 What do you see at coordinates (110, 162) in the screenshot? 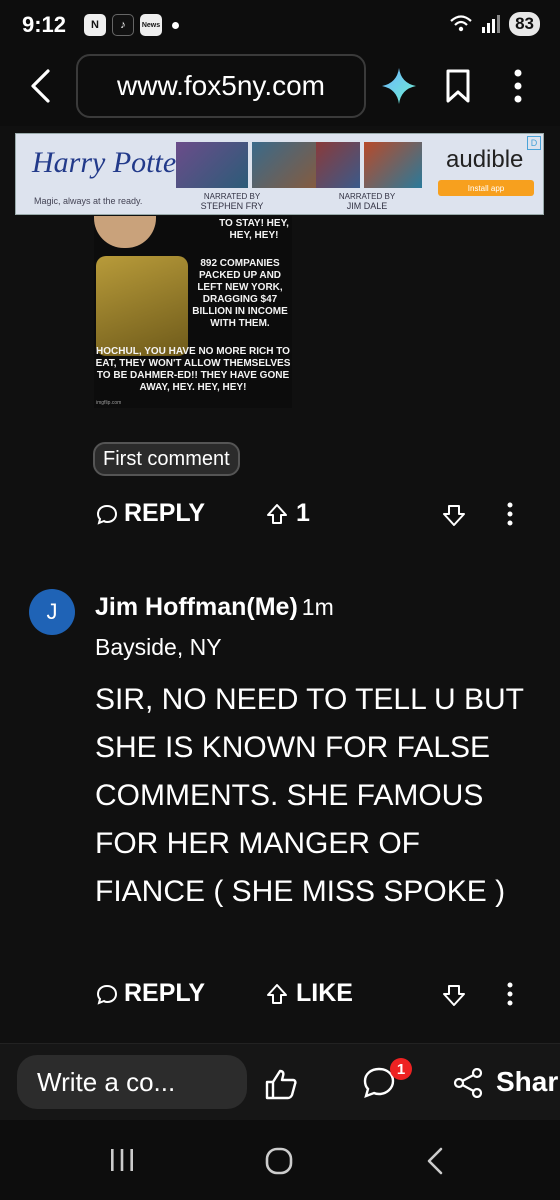
I see `ad-brand: Harry Potter` at bounding box center [110, 162].